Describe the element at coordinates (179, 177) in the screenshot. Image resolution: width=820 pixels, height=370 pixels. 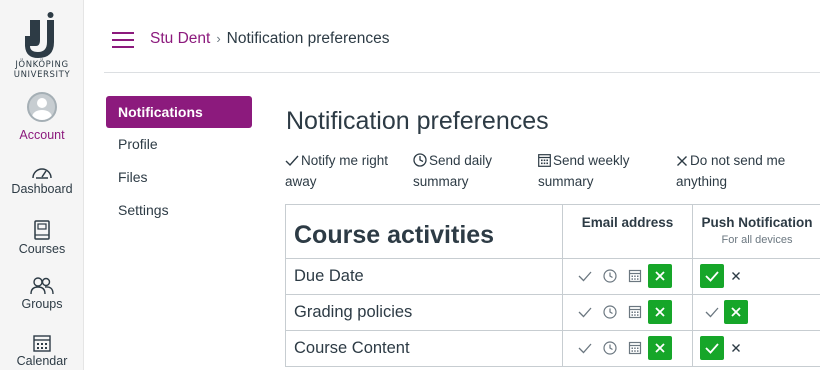
I see `section-nav-files: Files` at that location.